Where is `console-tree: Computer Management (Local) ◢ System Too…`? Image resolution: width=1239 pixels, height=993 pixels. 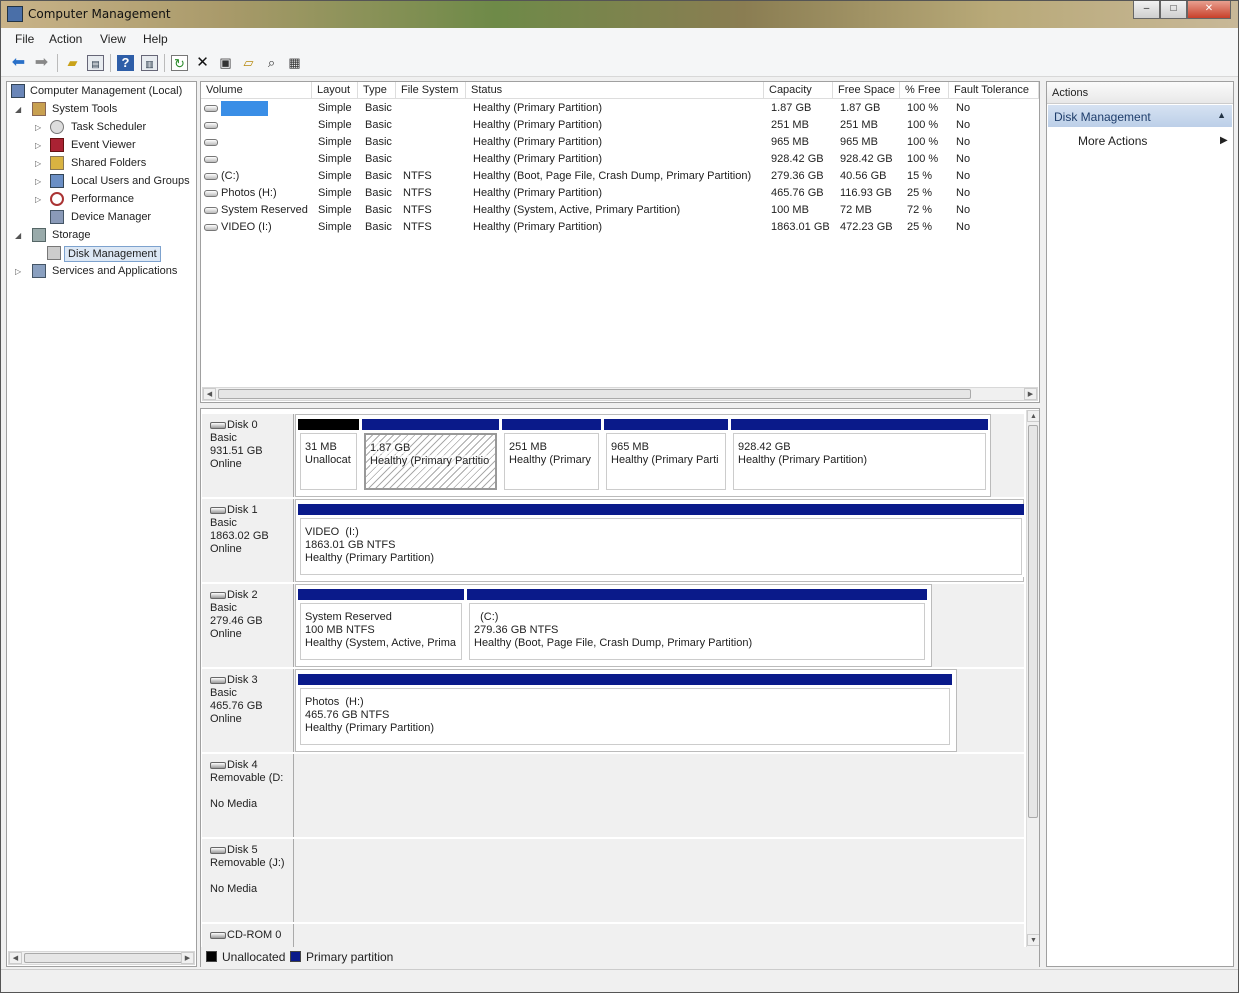
console-tree: Computer Management (Local) ◢ System Too… is located at coordinates (101, 524).